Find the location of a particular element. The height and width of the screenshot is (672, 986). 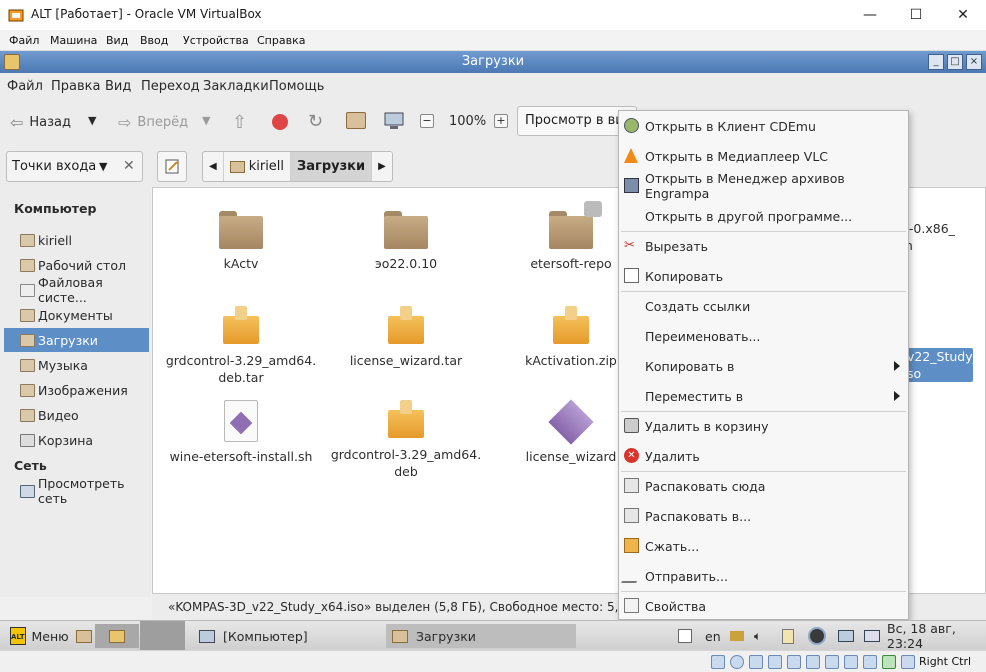

menu-cut: ✂ Вырезать is located at coordinates (763, 246).